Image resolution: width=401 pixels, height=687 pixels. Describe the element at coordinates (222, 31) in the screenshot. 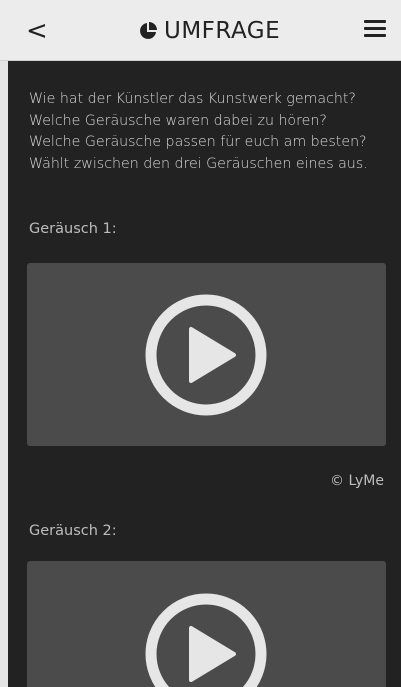

I see `page-title: UMFRAGE` at that location.